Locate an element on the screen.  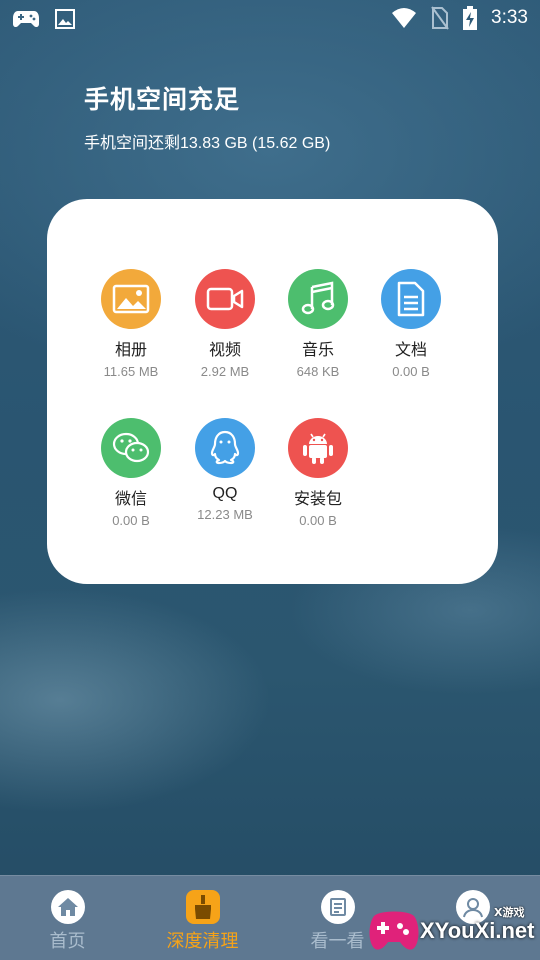
category-photos: 相册 11.65 MB is located at coordinates (131, 324).